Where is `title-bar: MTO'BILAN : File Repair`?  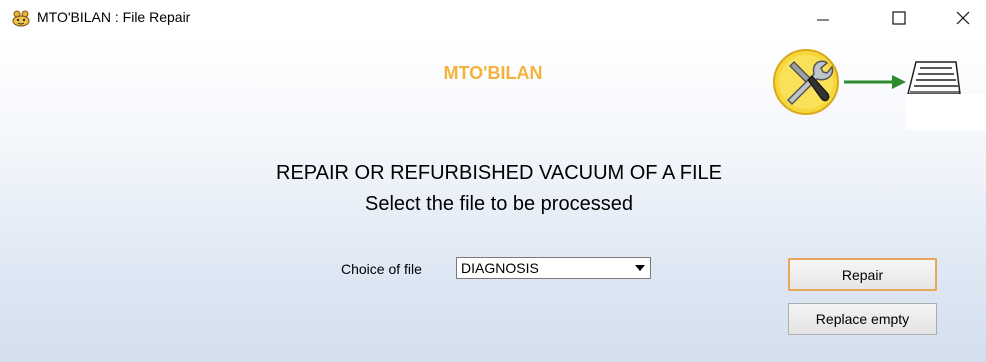
title-bar: MTO'BILAN : File Repair is located at coordinates (493, 18).